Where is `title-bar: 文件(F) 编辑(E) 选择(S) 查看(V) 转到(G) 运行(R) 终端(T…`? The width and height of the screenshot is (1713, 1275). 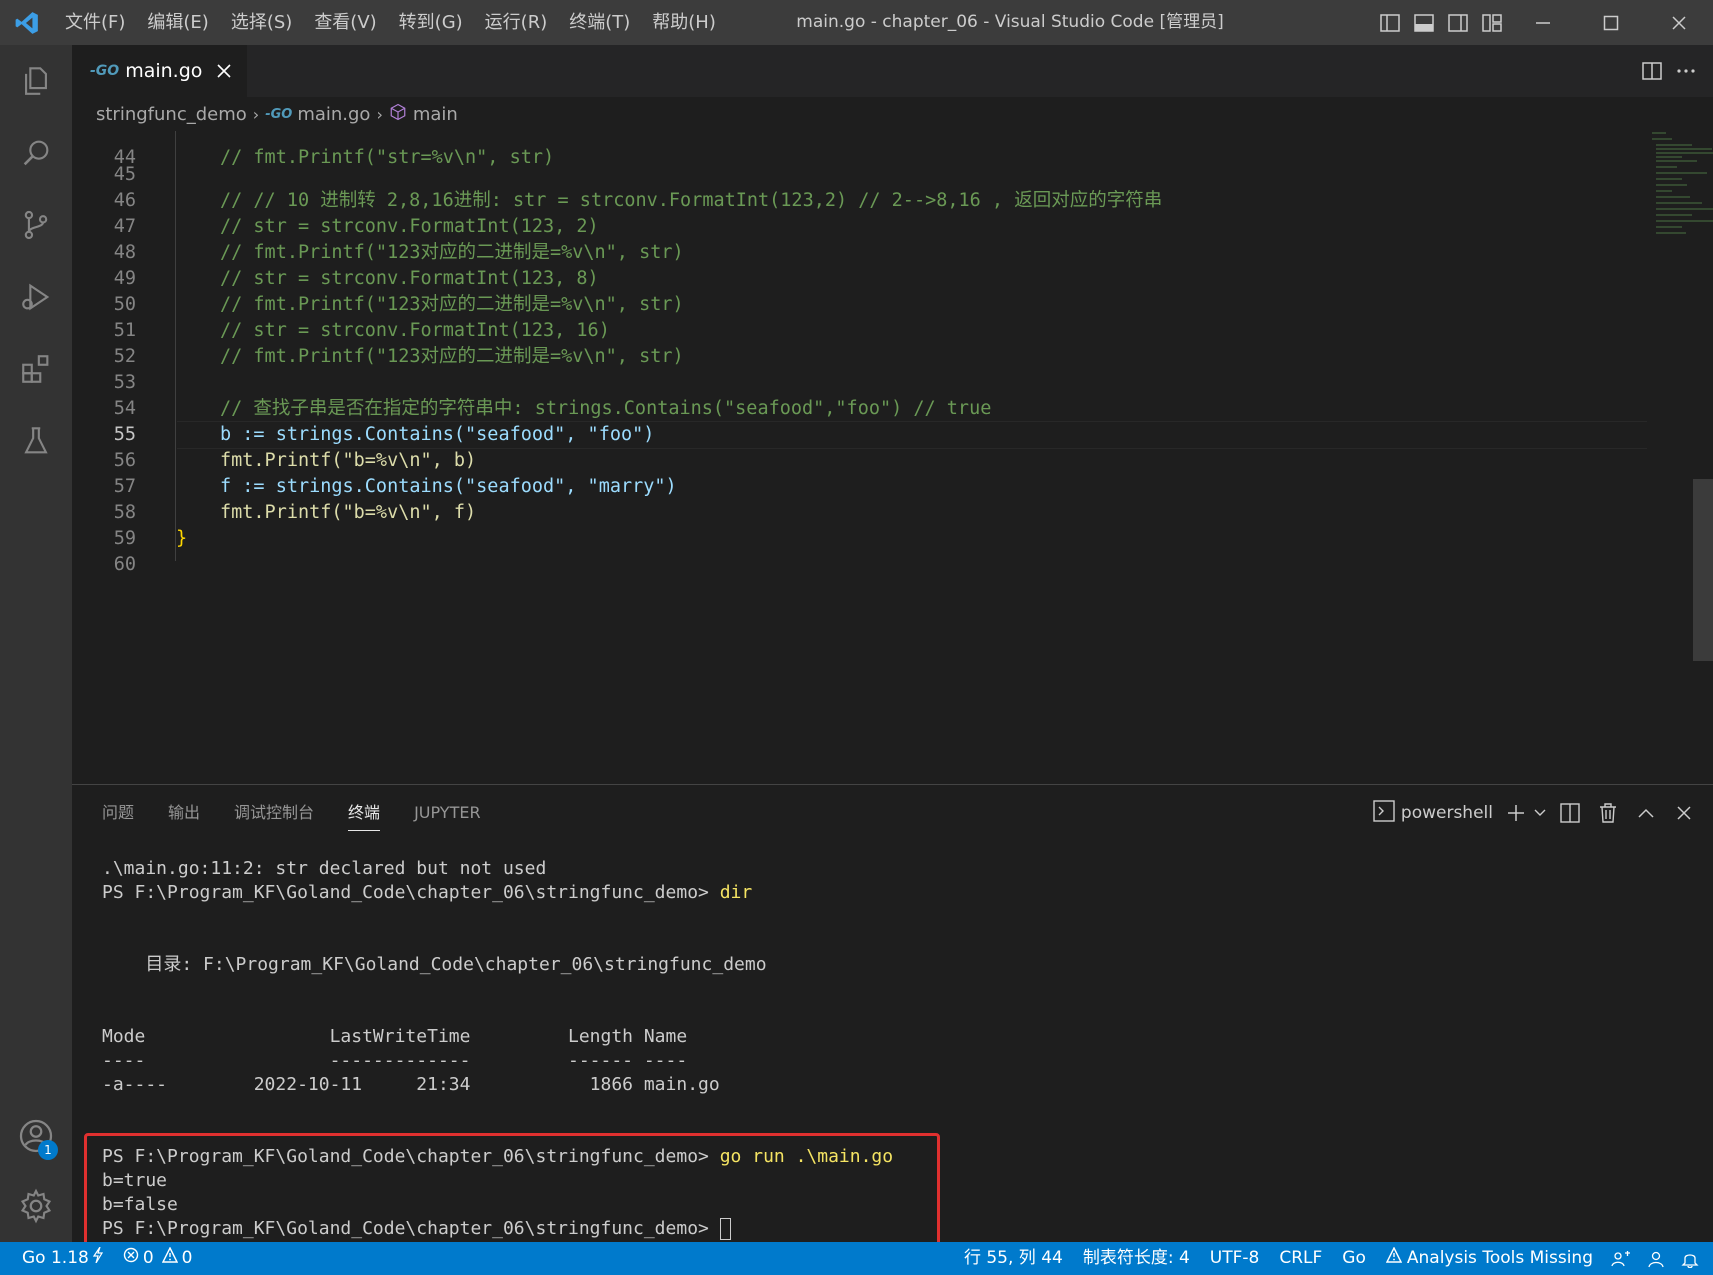 title-bar: 文件(F) 编辑(E) 选择(S) 查看(V) 转到(G) 运行(R) 终端(T… is located at coordinates (856, 22).